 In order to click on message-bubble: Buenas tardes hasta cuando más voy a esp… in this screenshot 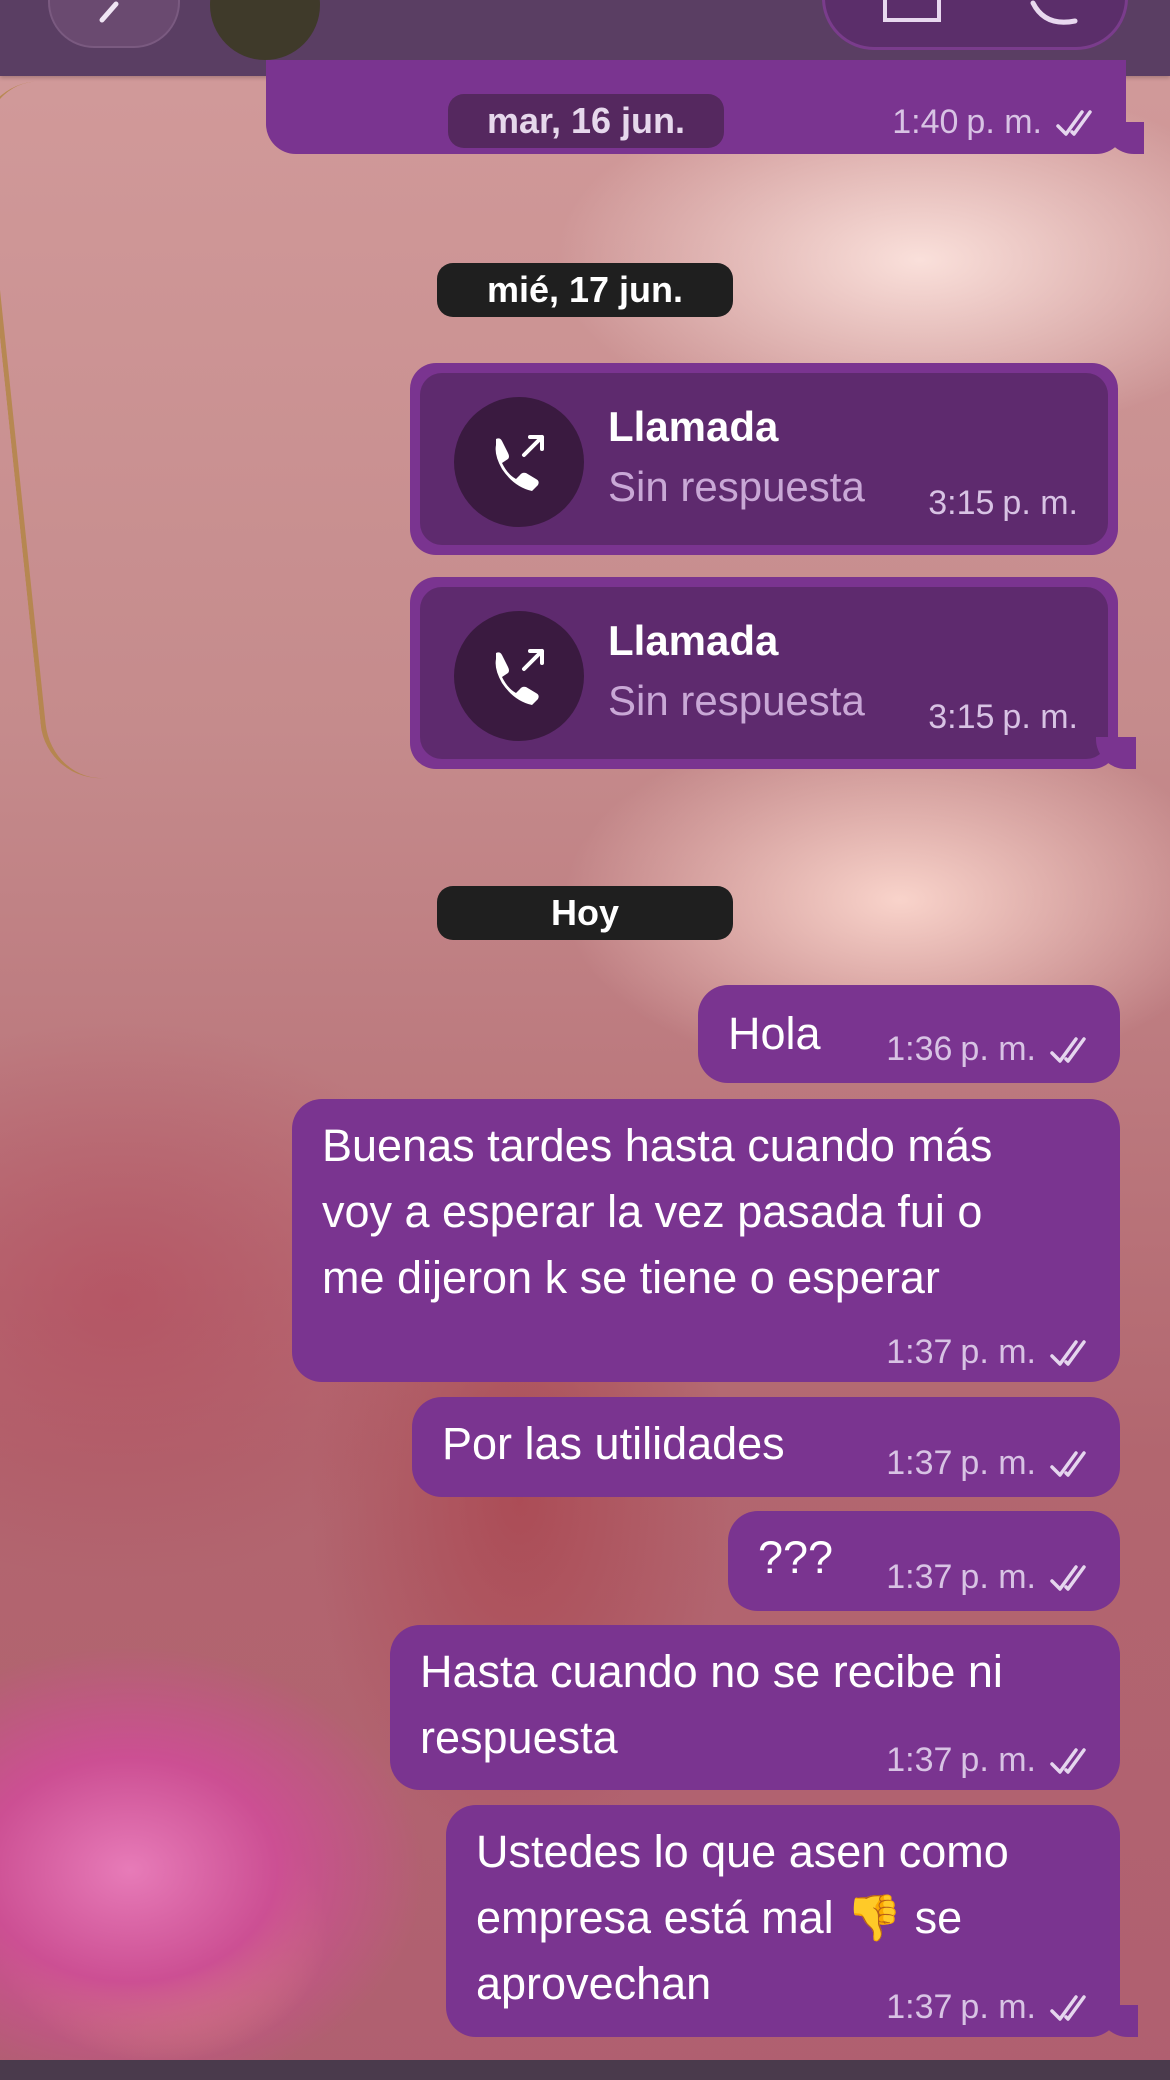, I will do `click(706, 1240)`.